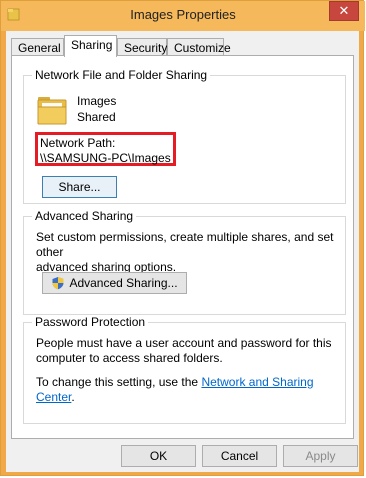  I want to click on password-description-line: computer to access shared folders., so click(129, 358).